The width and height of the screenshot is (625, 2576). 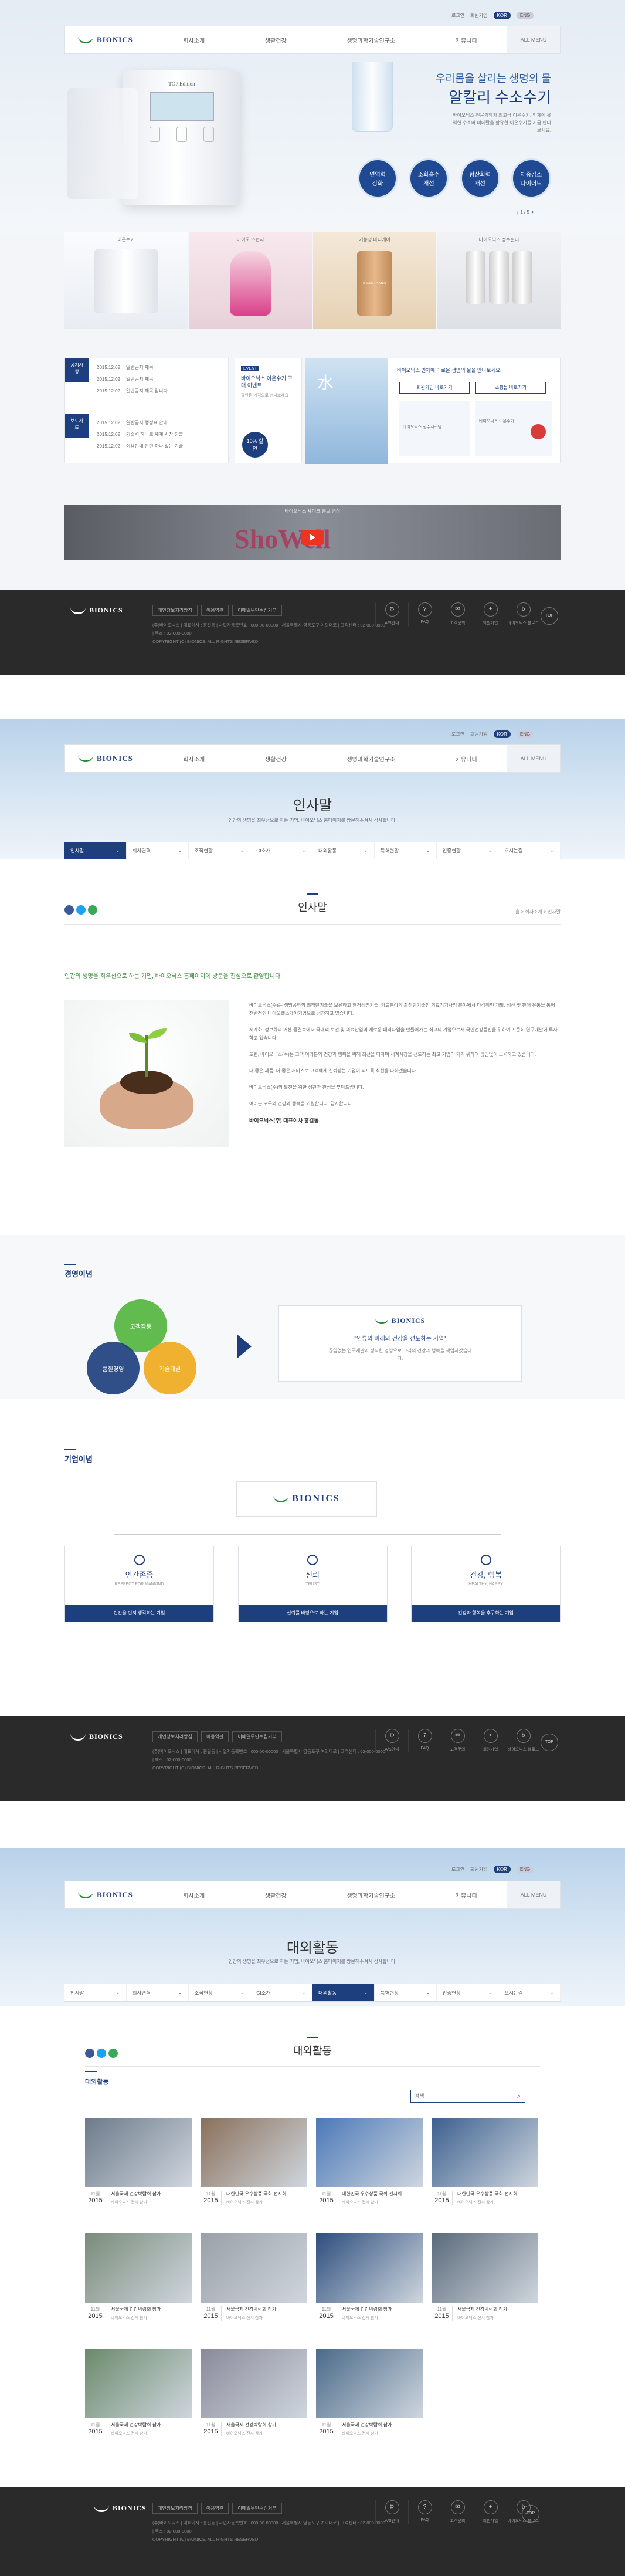 What do you see at coordinates (78, 1459) in the screenshot?
I see `ideal-title: 기업이념` at bounding box center [78, 1459].